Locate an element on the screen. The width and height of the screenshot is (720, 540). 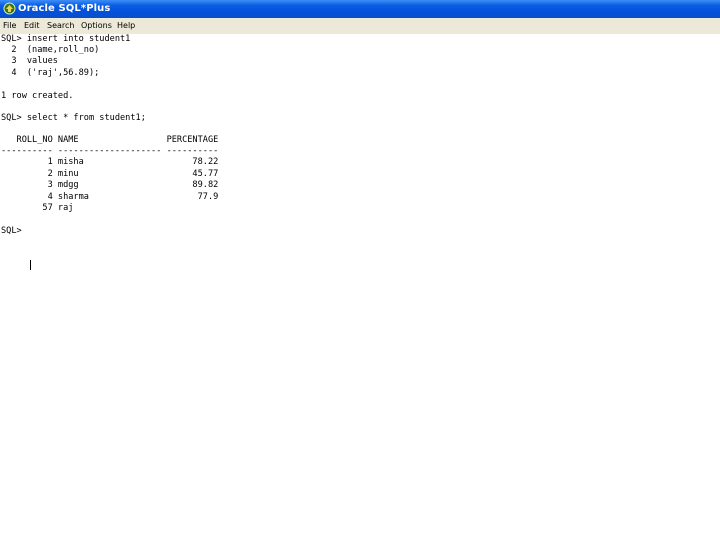
menu-help: Help is located at coordinates (126, 25).